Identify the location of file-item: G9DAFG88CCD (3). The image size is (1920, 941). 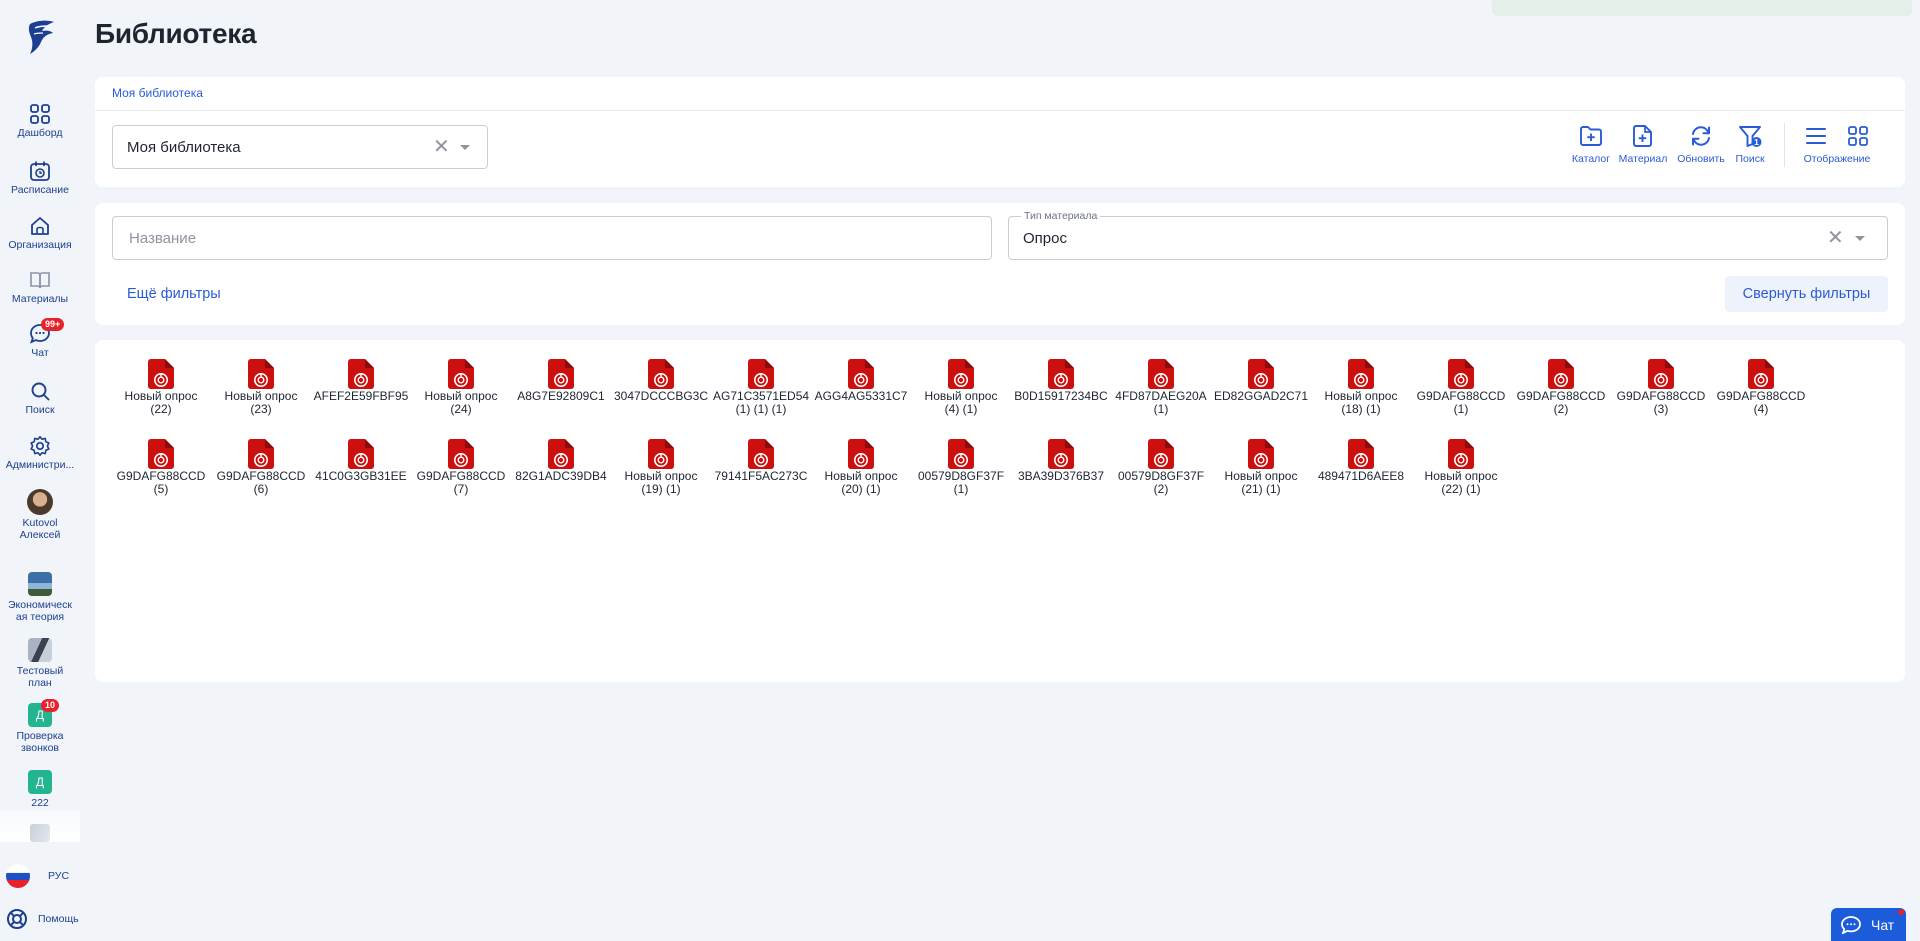
(1661, 387).